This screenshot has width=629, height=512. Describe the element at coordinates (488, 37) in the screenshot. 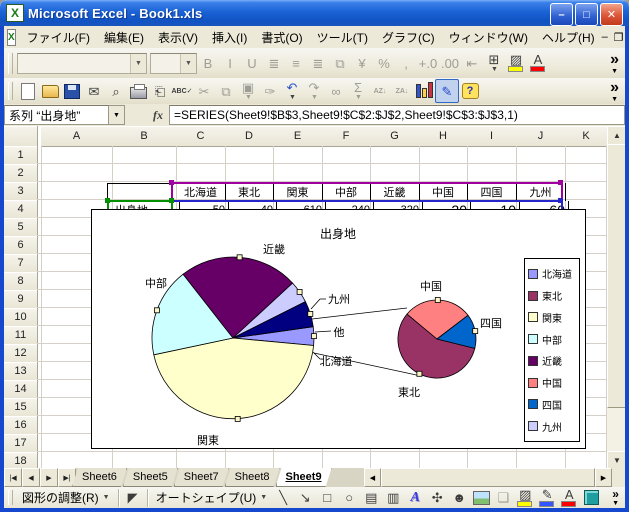

I see `menu-item-8: ウィンドウ(W)` at that location.